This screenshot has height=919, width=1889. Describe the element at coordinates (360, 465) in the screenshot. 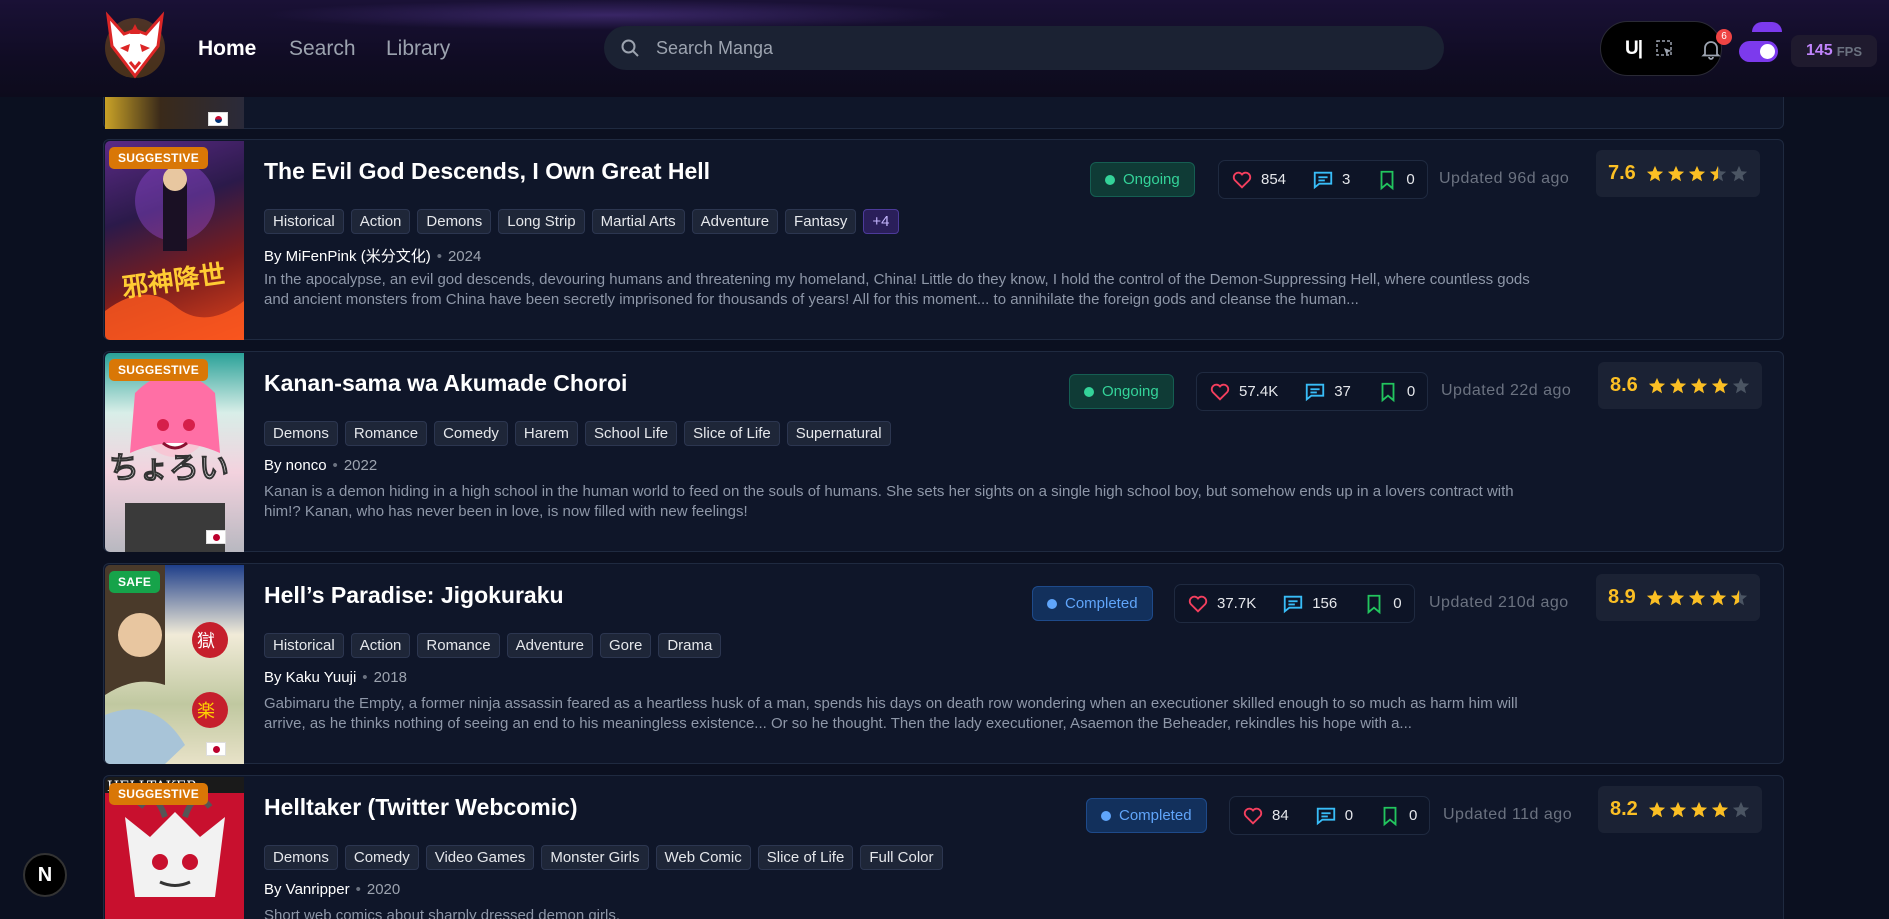

I see `year: 2022` at that location.